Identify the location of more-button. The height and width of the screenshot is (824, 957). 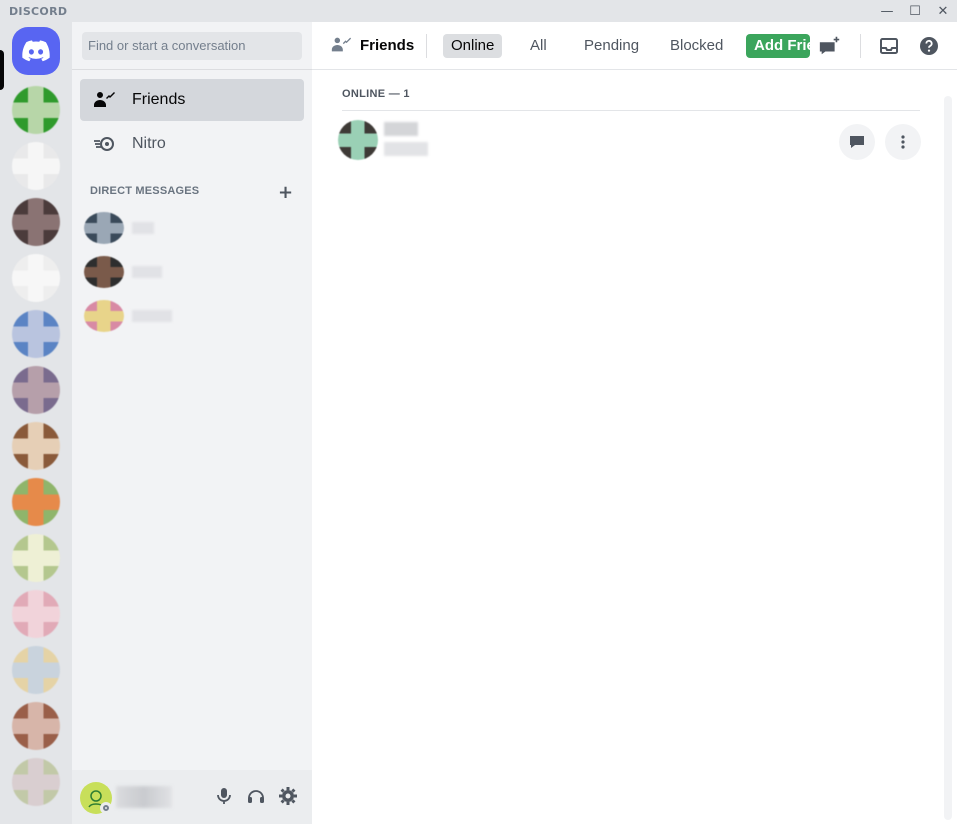
(903, 142).